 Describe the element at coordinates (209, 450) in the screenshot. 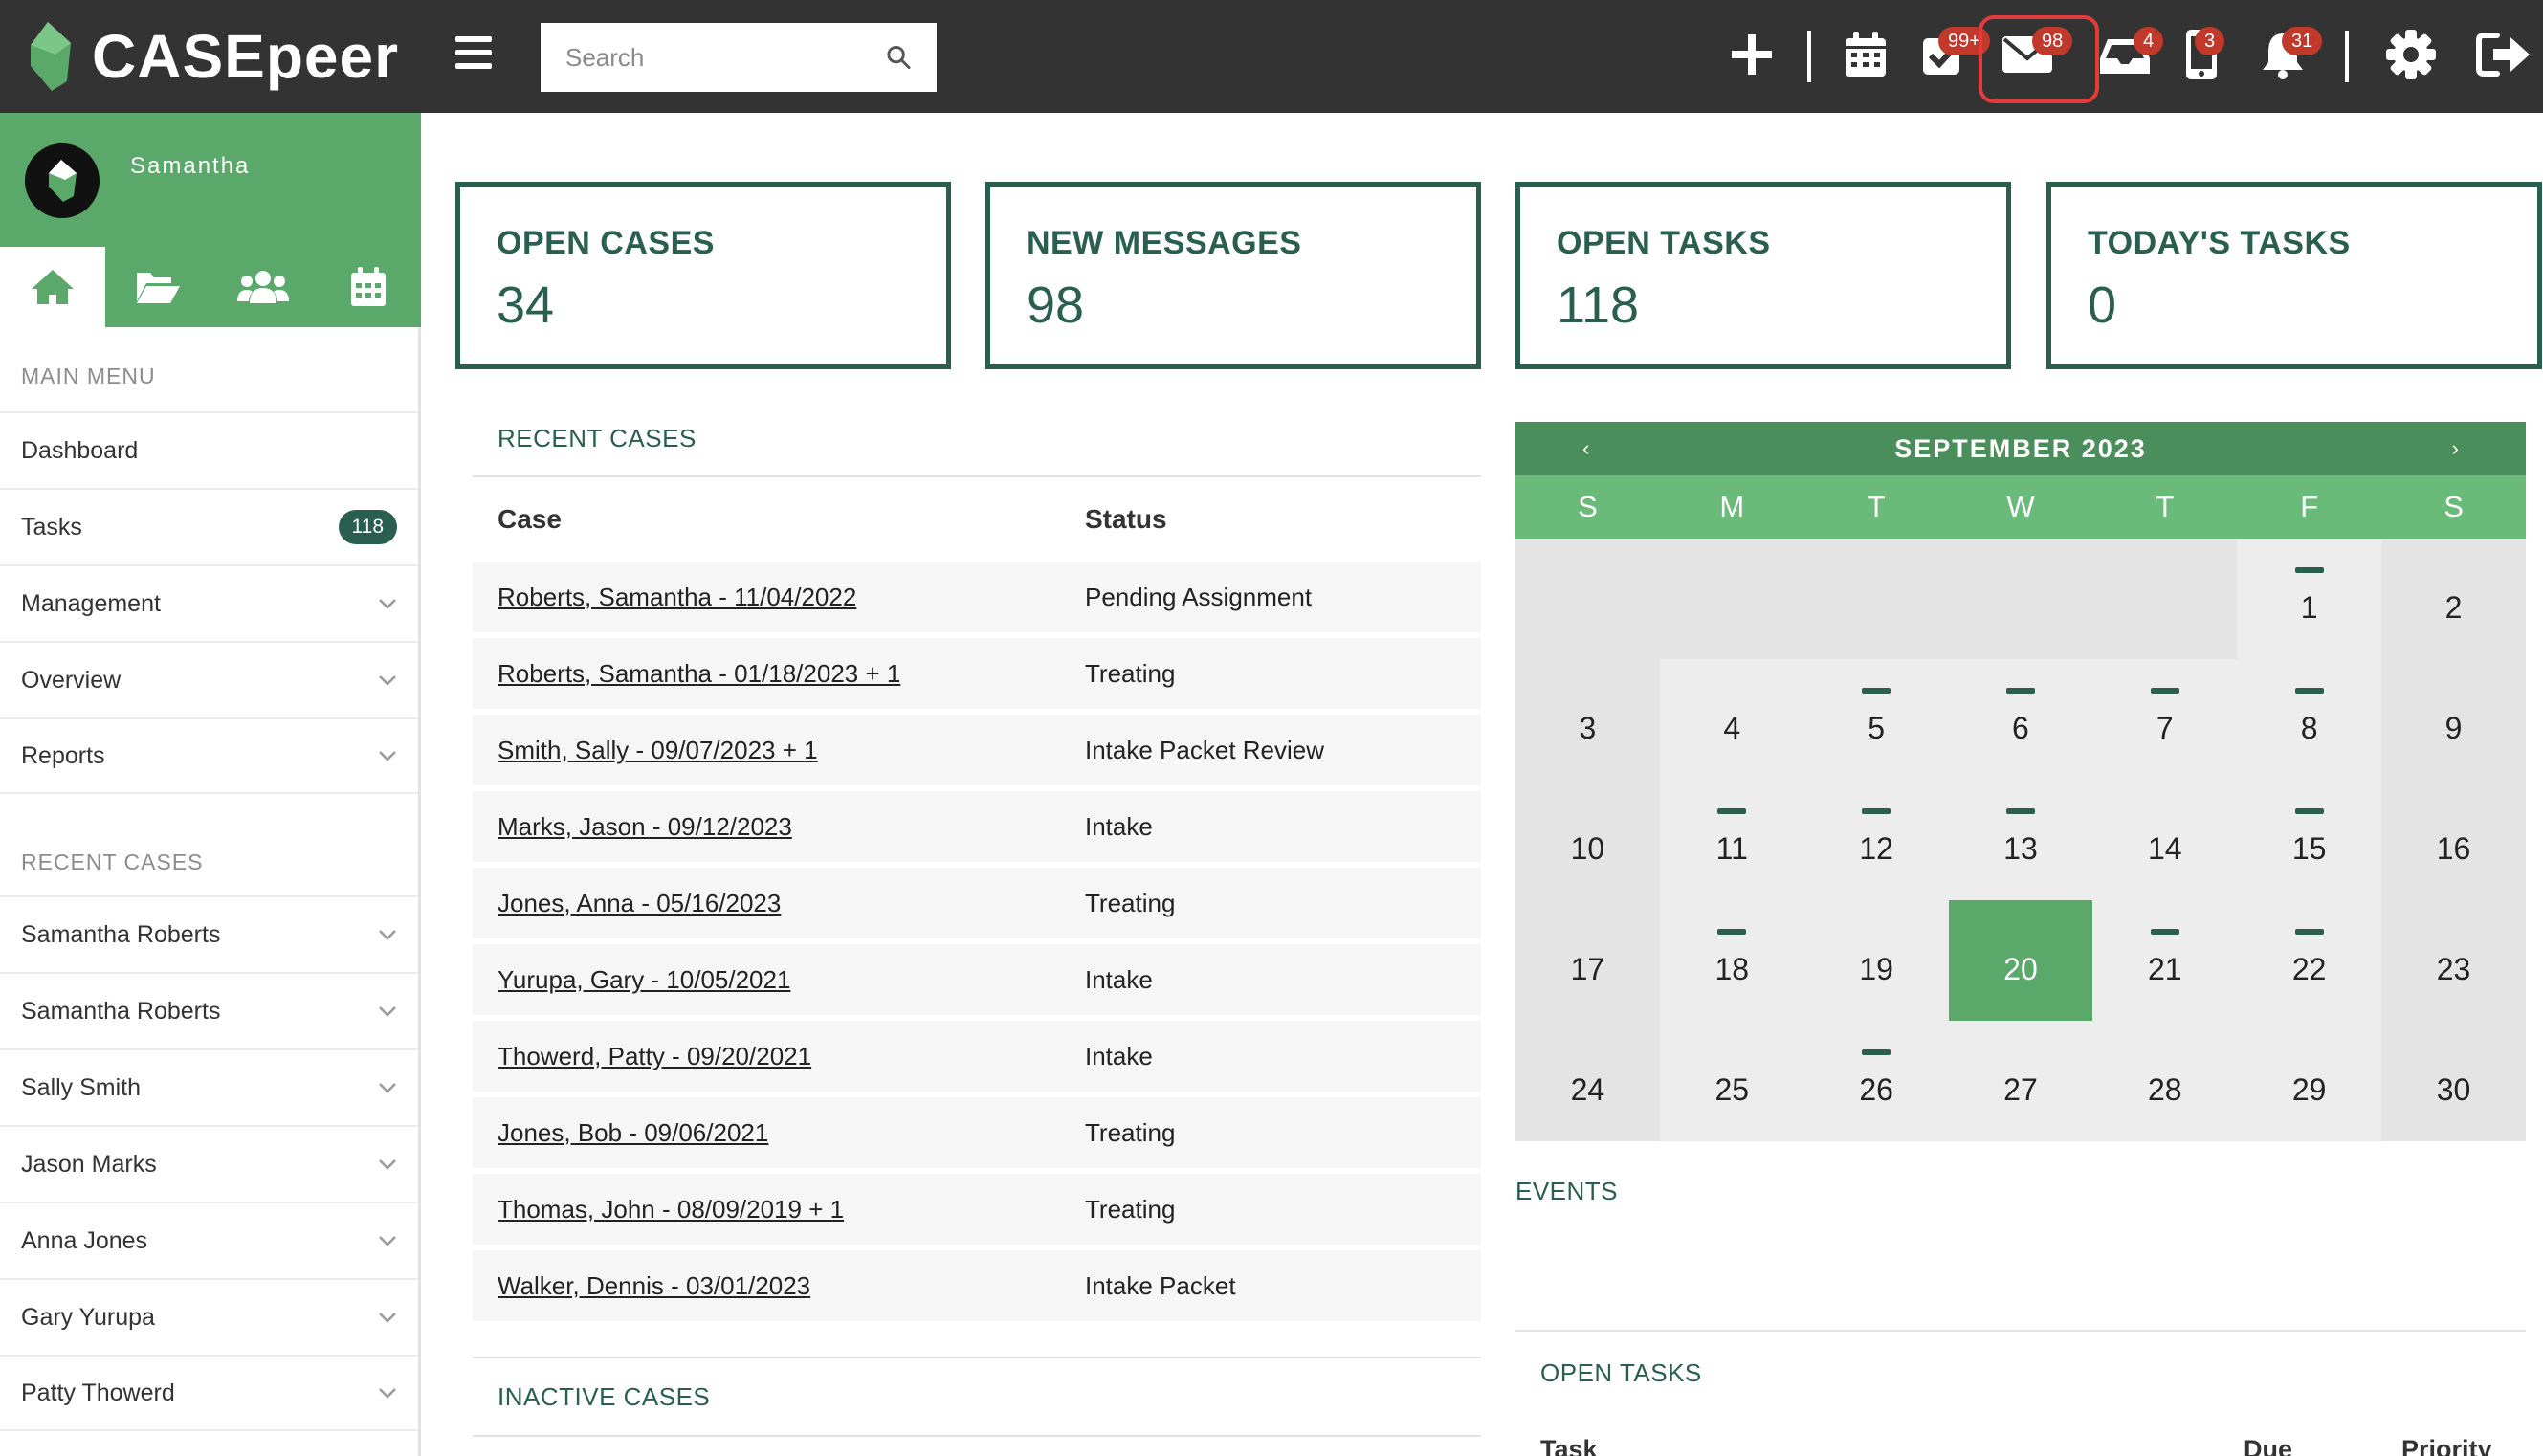

I see `sidebar-item-dashboard: Dashboard` at that location.